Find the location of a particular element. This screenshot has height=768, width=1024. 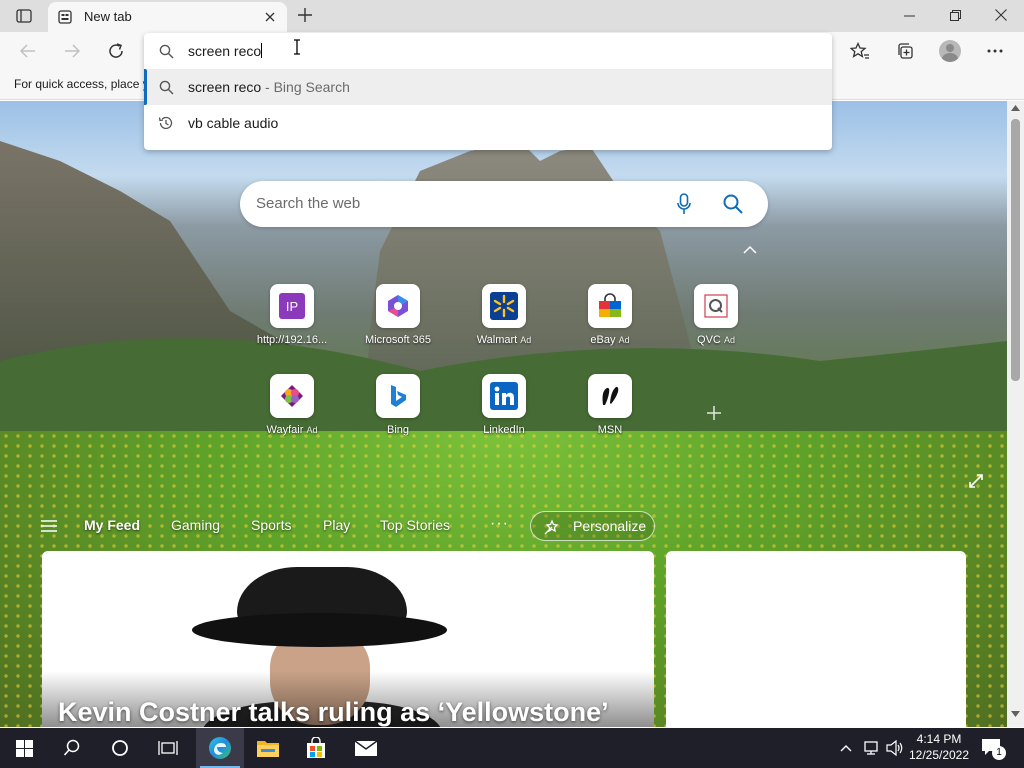

close-window-button is located at coordinates (1001, 15).